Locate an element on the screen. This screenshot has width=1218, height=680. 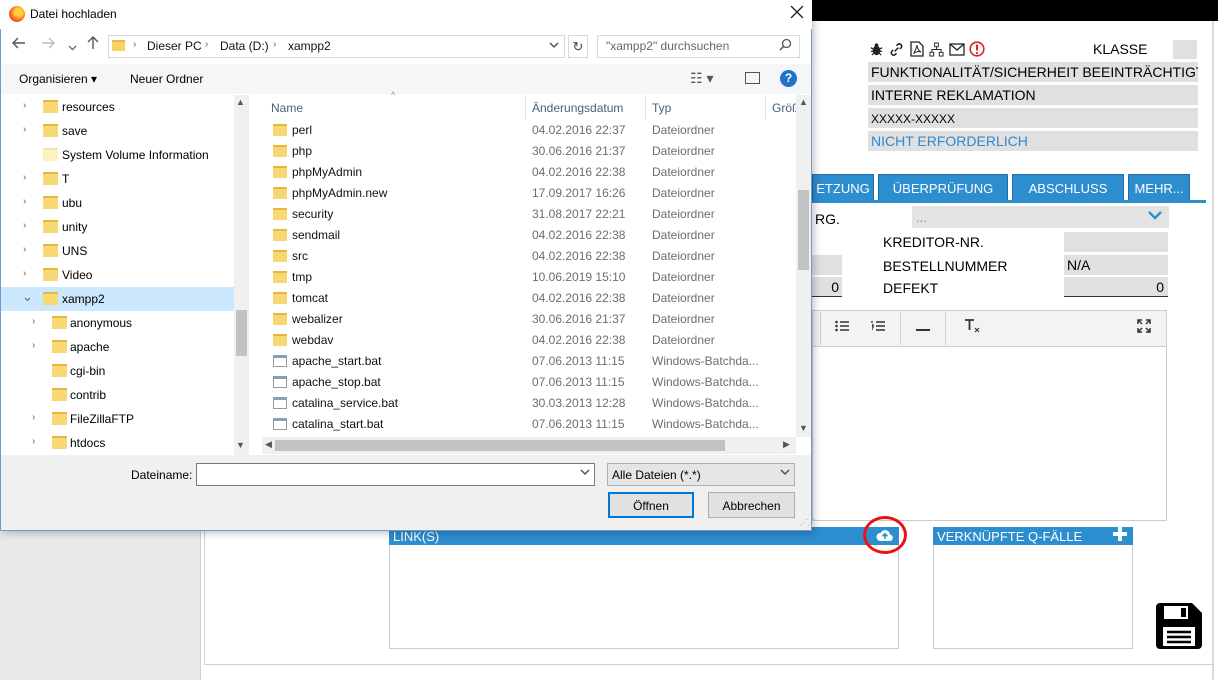
bulleted-list-icon is located at coordinates (842, 327).